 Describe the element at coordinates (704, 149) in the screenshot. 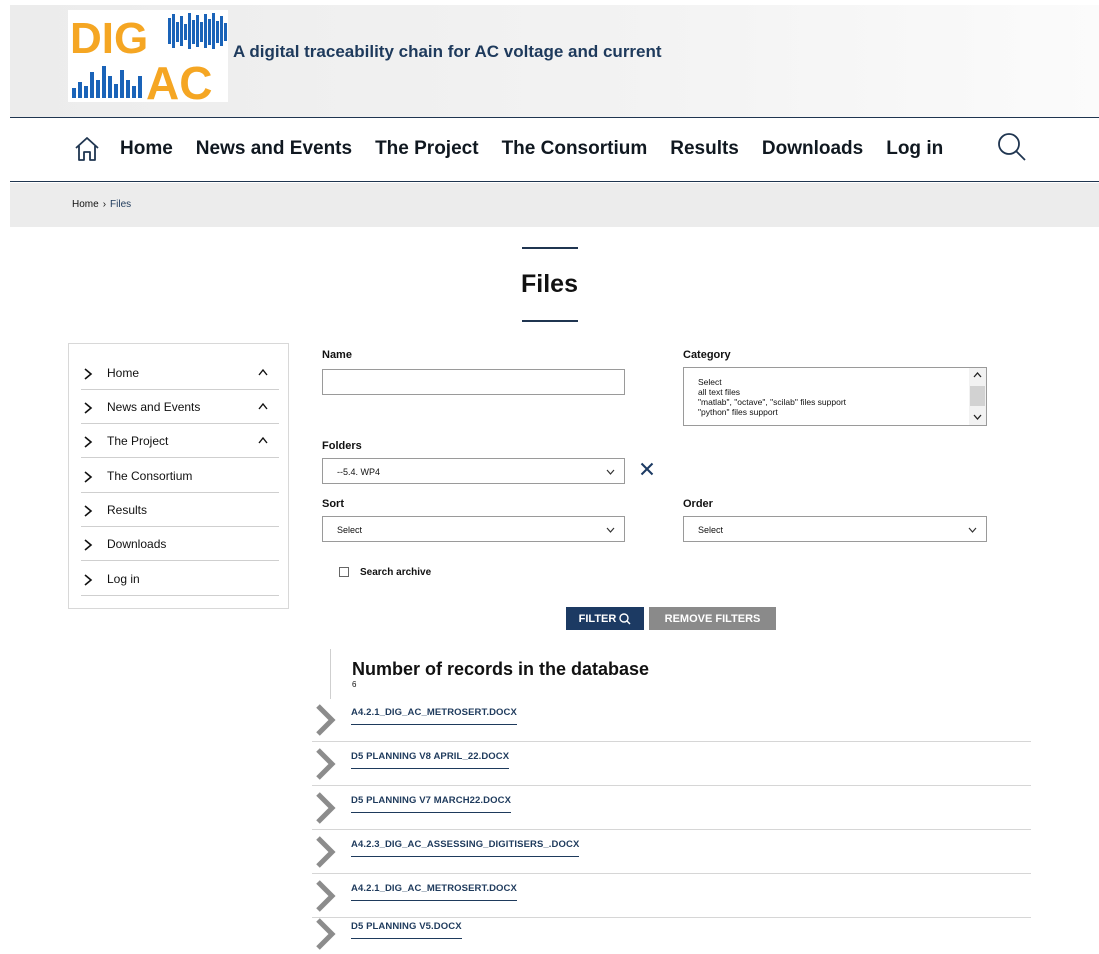

I see `nav-item-results: Results` at that location.